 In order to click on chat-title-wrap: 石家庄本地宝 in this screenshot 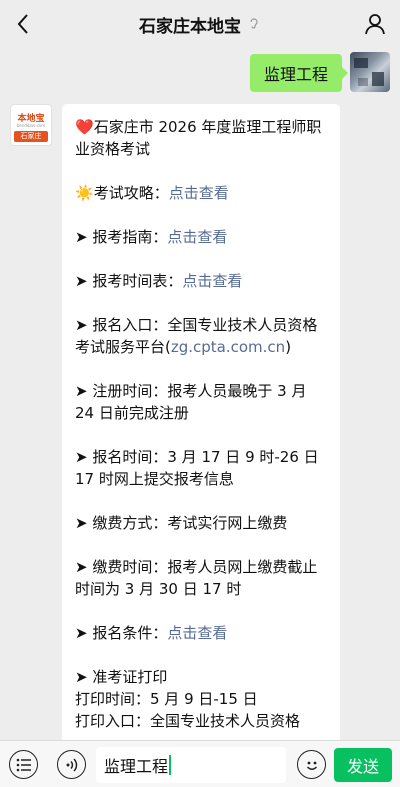, I will do `click(200, 24)`.